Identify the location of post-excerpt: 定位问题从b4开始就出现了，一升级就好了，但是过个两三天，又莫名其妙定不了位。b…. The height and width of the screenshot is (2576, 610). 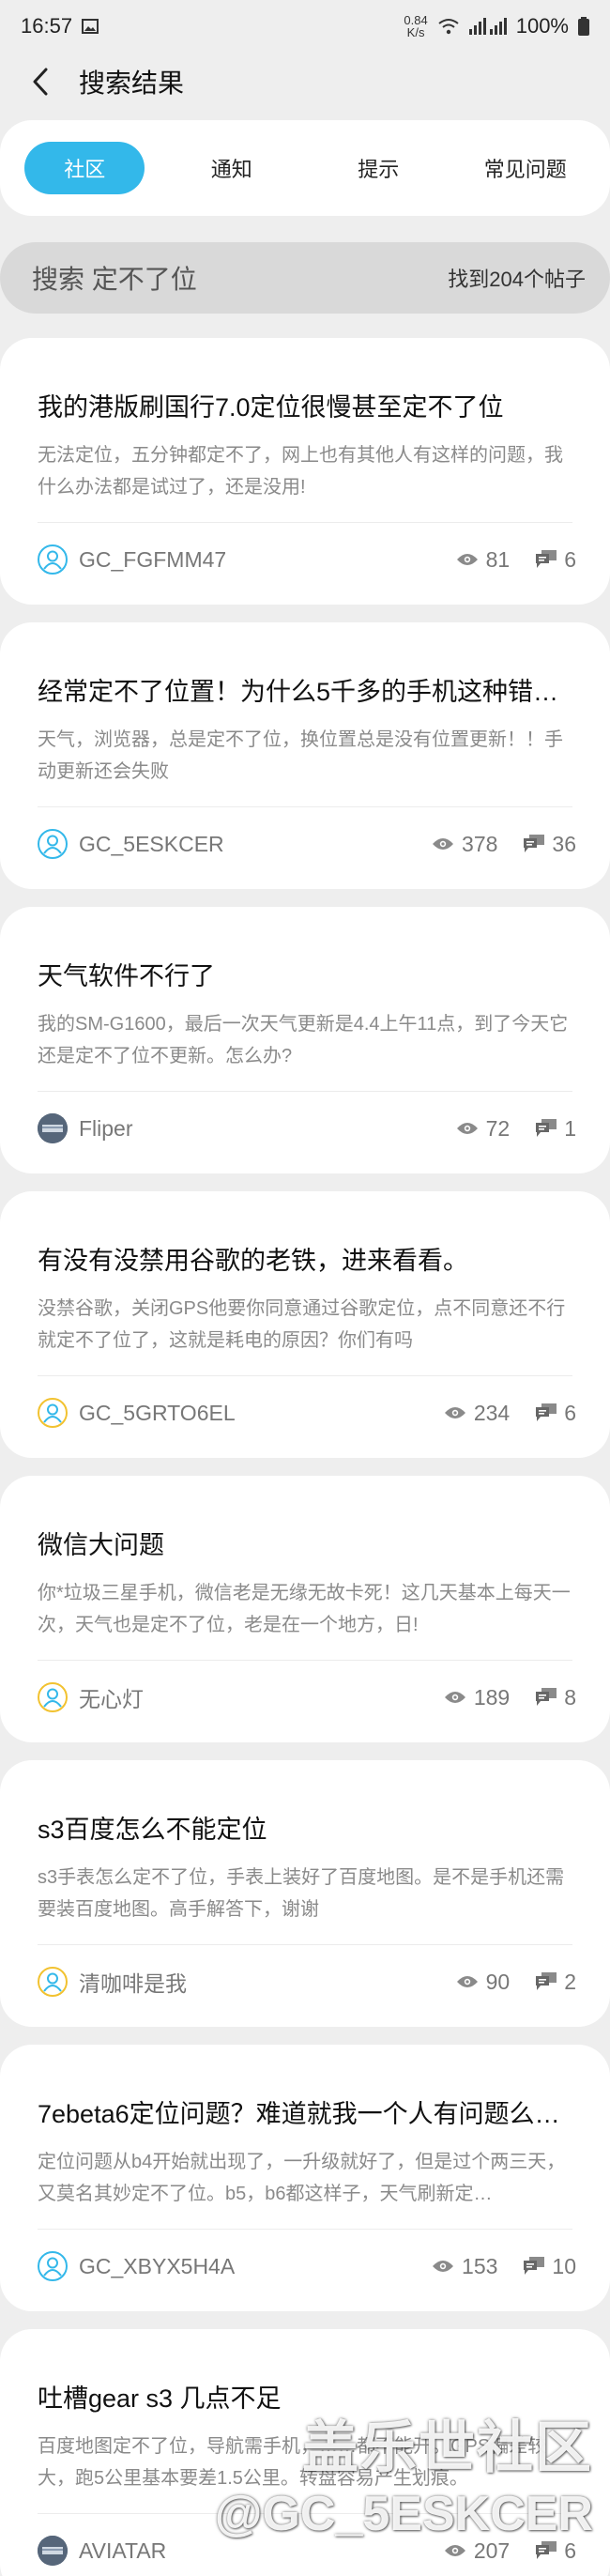
(302, 2178).